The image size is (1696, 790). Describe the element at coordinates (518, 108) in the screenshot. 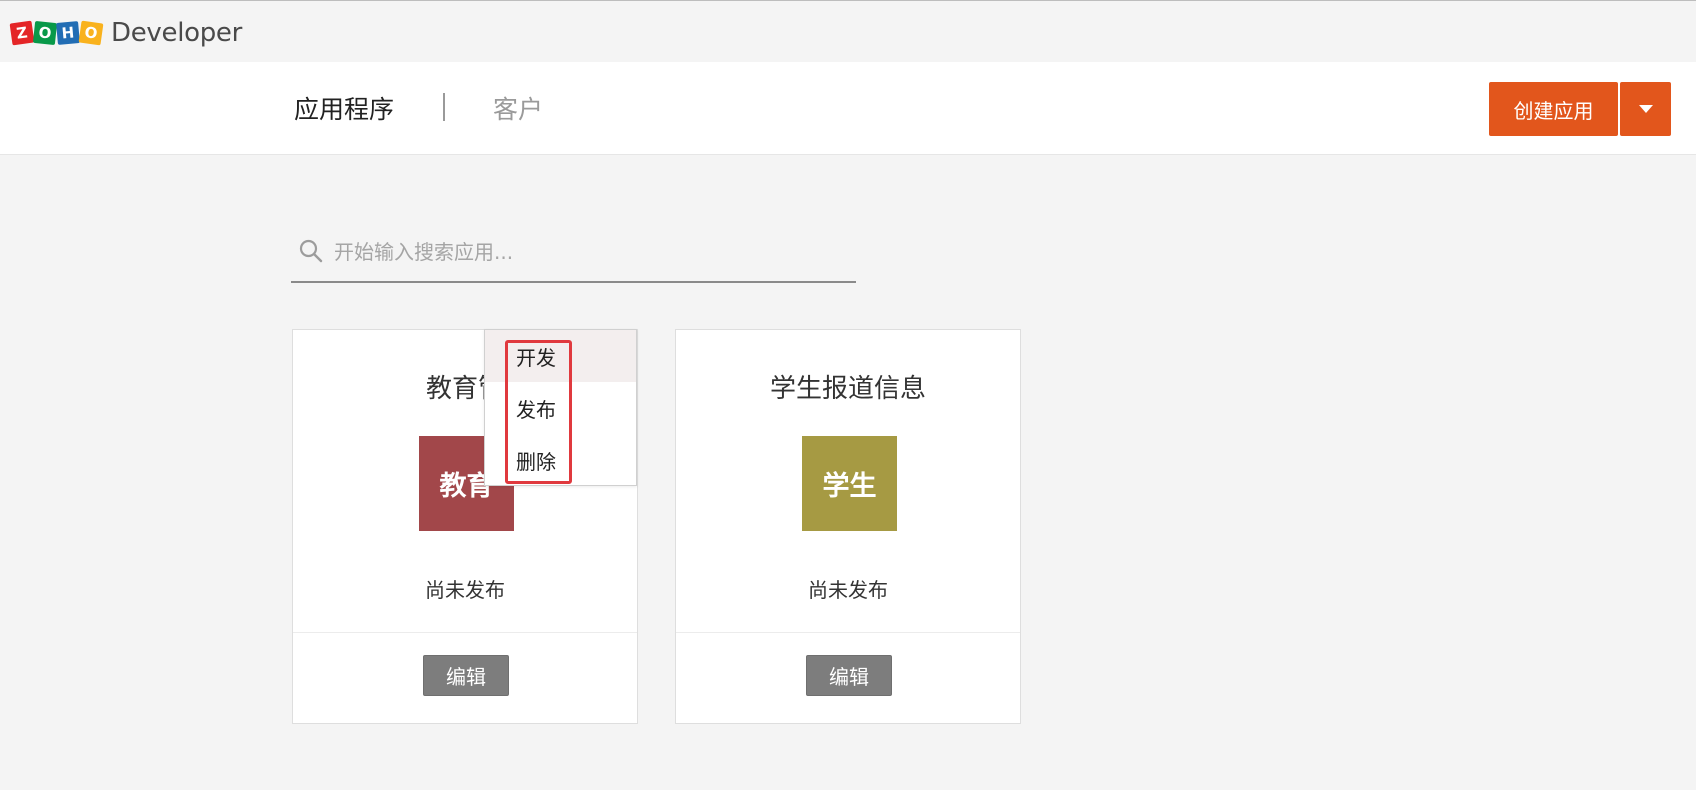

I see `tab-clients: 客户` at that location.